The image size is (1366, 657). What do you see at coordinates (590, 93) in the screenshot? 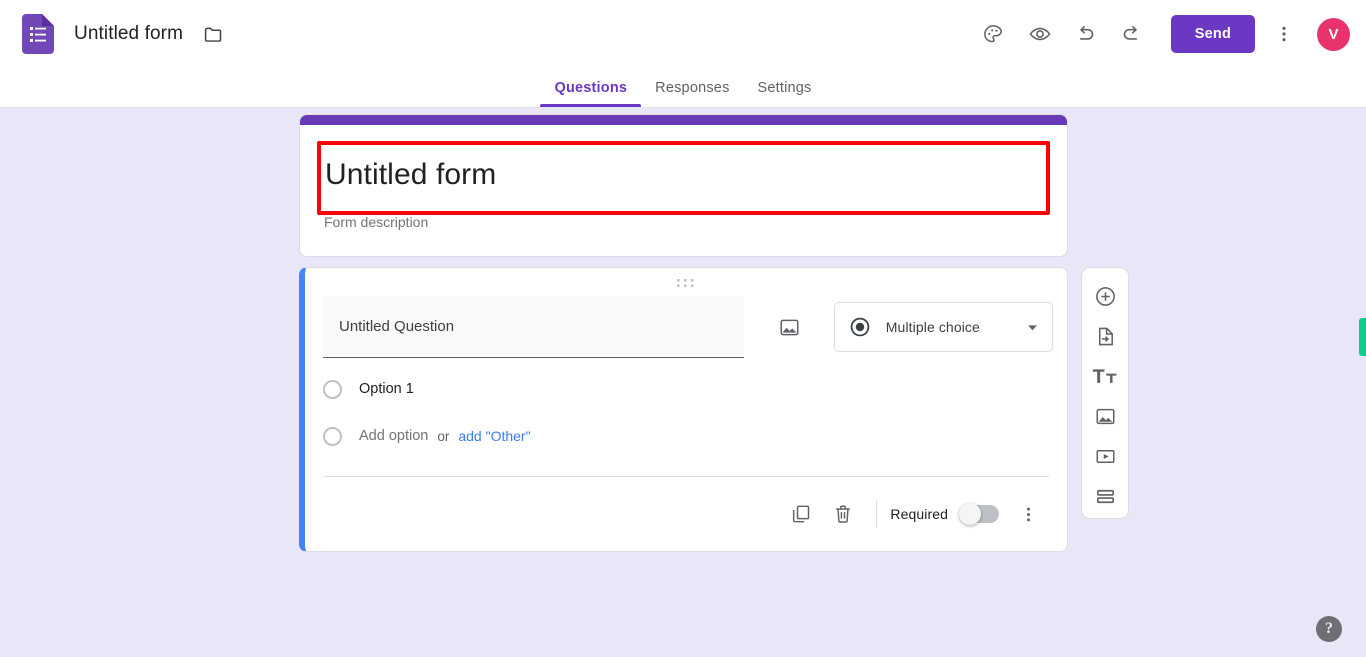
I see `tab-questions: Questions` at bounding box center [590, 93].